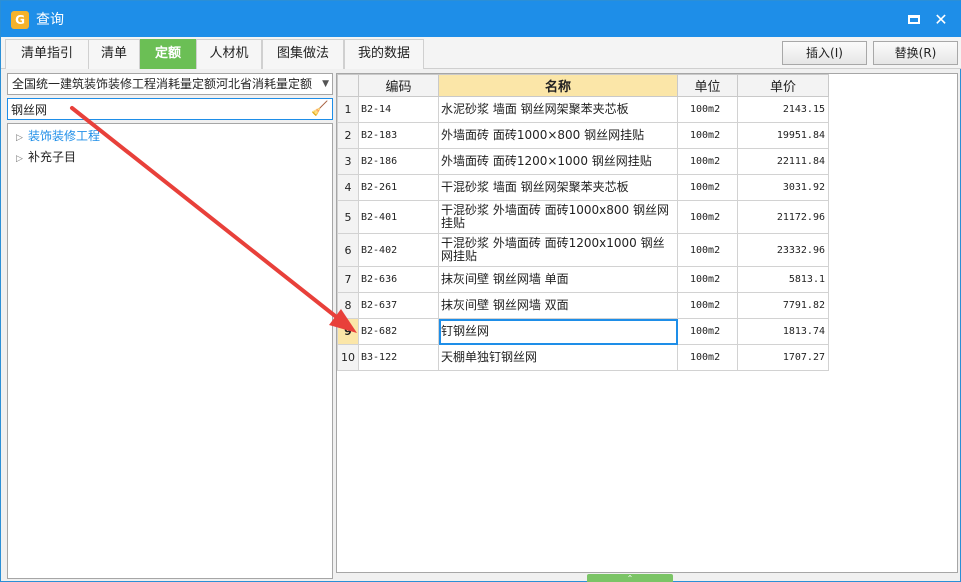 The height and width of the screenshot is (582, 961). I want to click on chevron-up-icon: ⌃, so click(630, 578).